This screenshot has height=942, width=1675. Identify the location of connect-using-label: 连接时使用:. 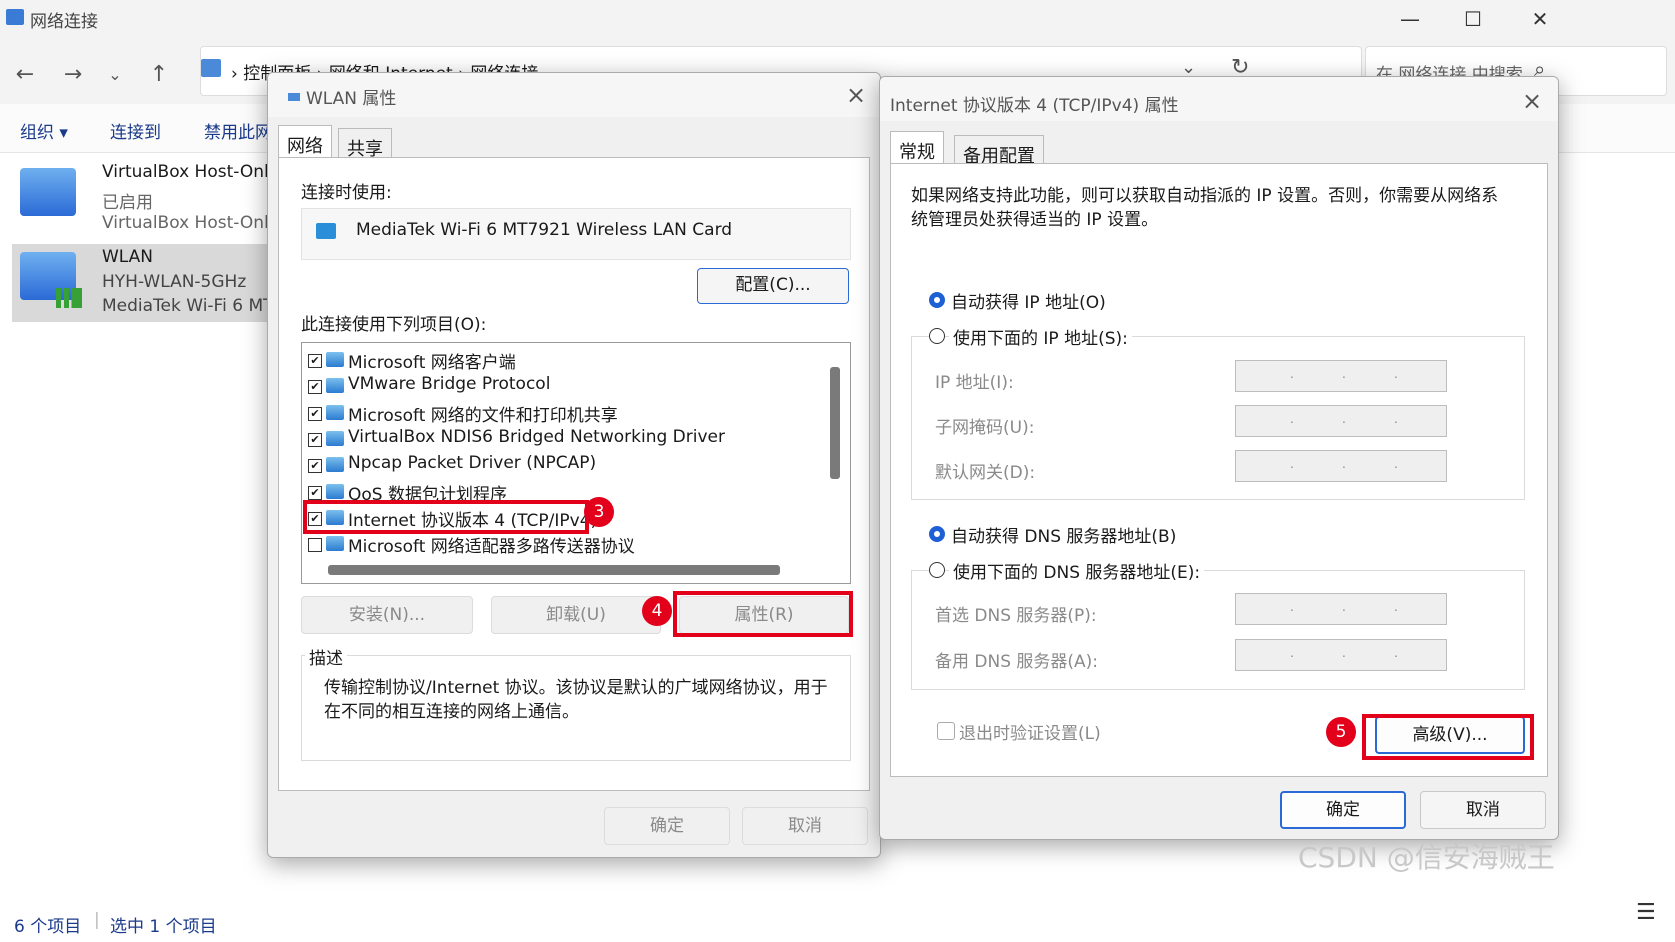
(346, 193).